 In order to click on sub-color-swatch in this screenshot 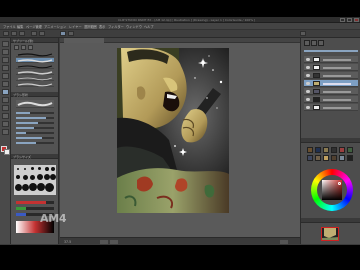, I will do `click(7, 152)`.